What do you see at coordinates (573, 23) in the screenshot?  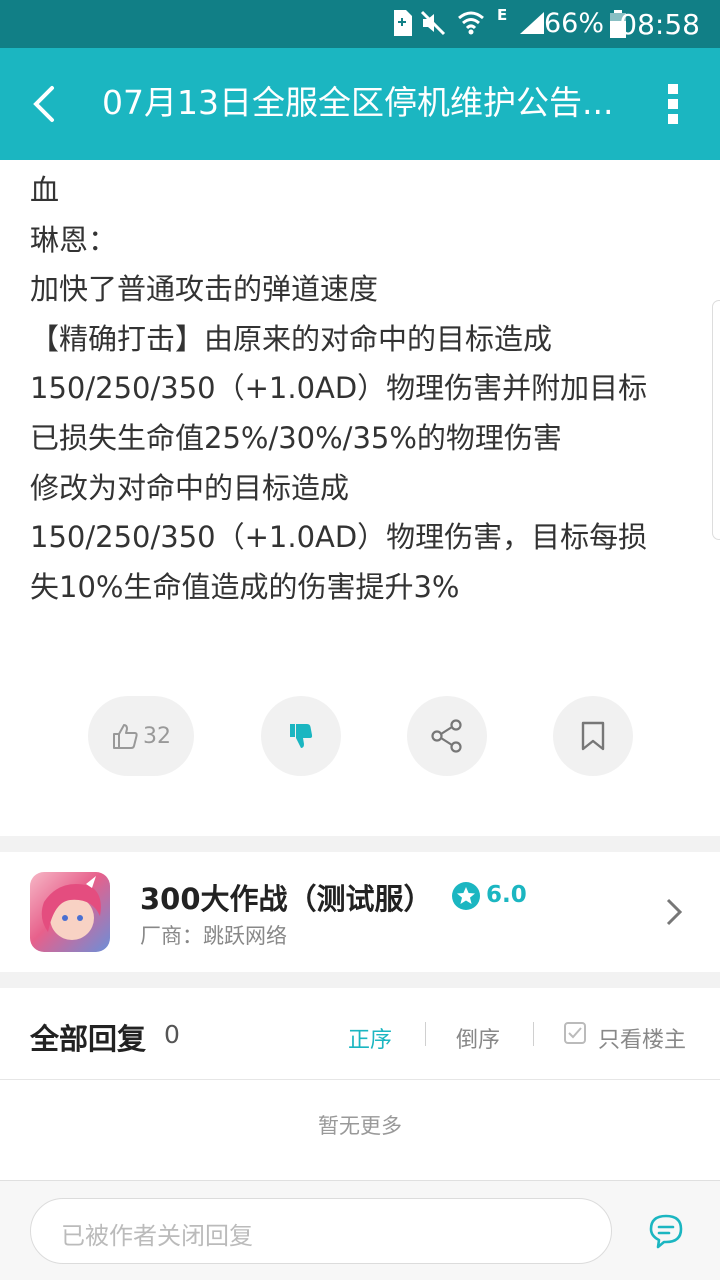 I see `battery-percent: 66%` at bounding box center [573, 23].